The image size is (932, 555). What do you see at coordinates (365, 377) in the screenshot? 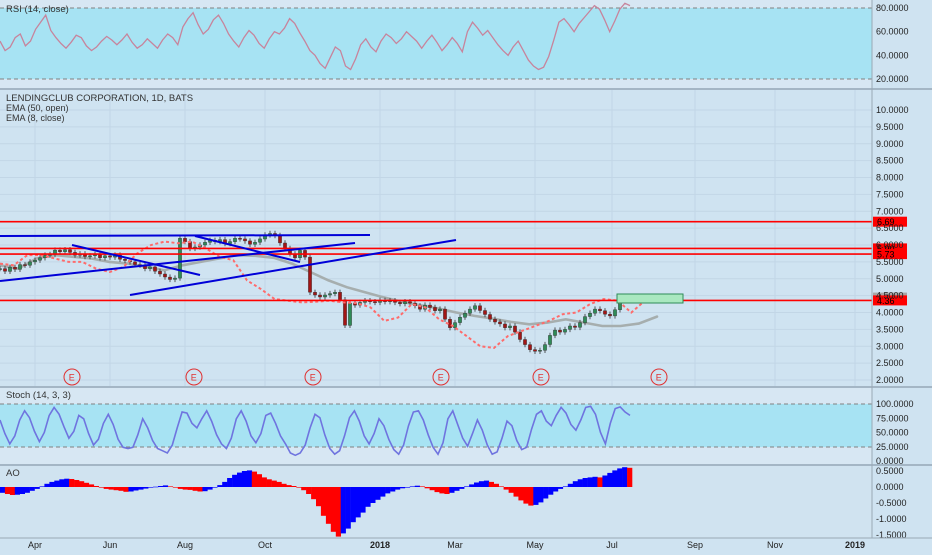
I see `earnings-markers: EEEEEE` at bounding box center [365, 377].